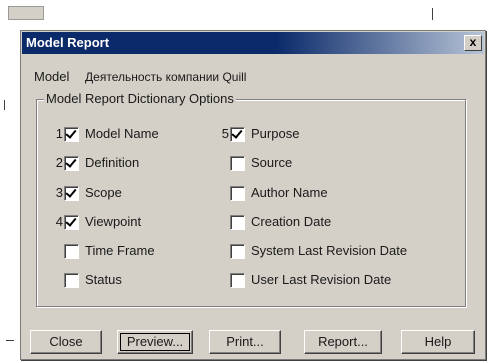  I want to click on option-source: Source, so click(255, 163).